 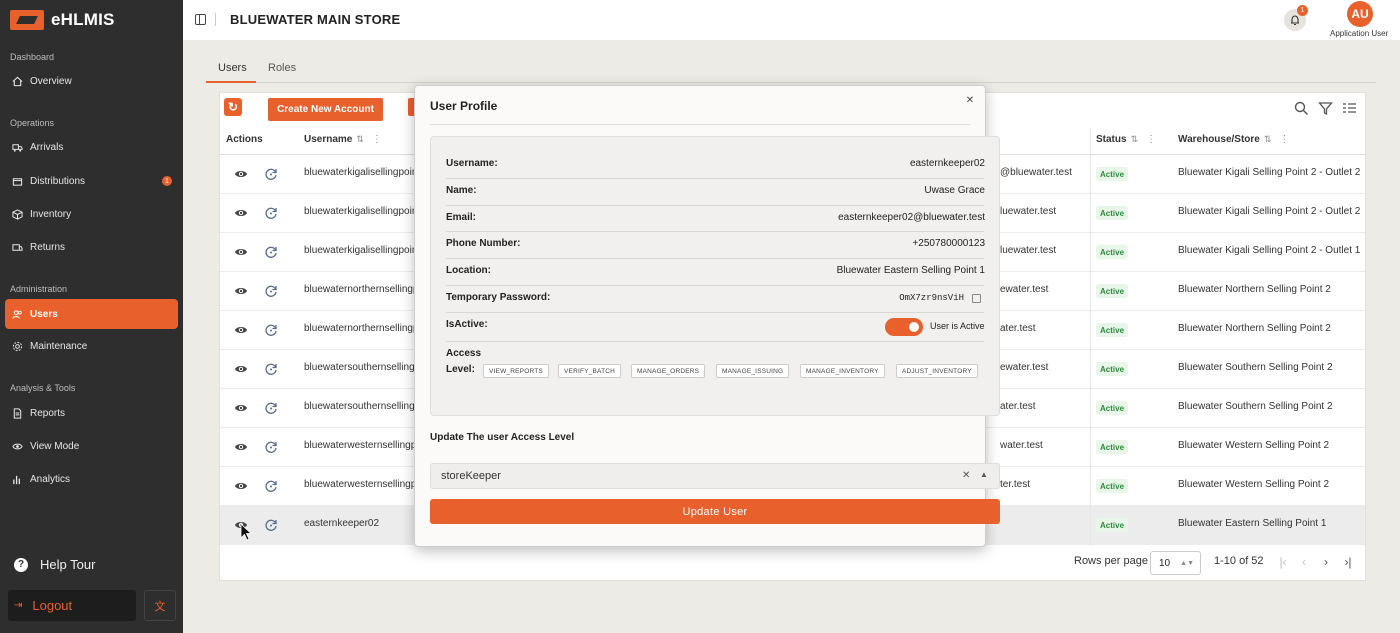 What do you see at coordinates (1233, 139) in the screenshot?
I see `column-header-warehouse: Warehouse/Store ⇅ ⋮` at bounding box center [1233, 139].